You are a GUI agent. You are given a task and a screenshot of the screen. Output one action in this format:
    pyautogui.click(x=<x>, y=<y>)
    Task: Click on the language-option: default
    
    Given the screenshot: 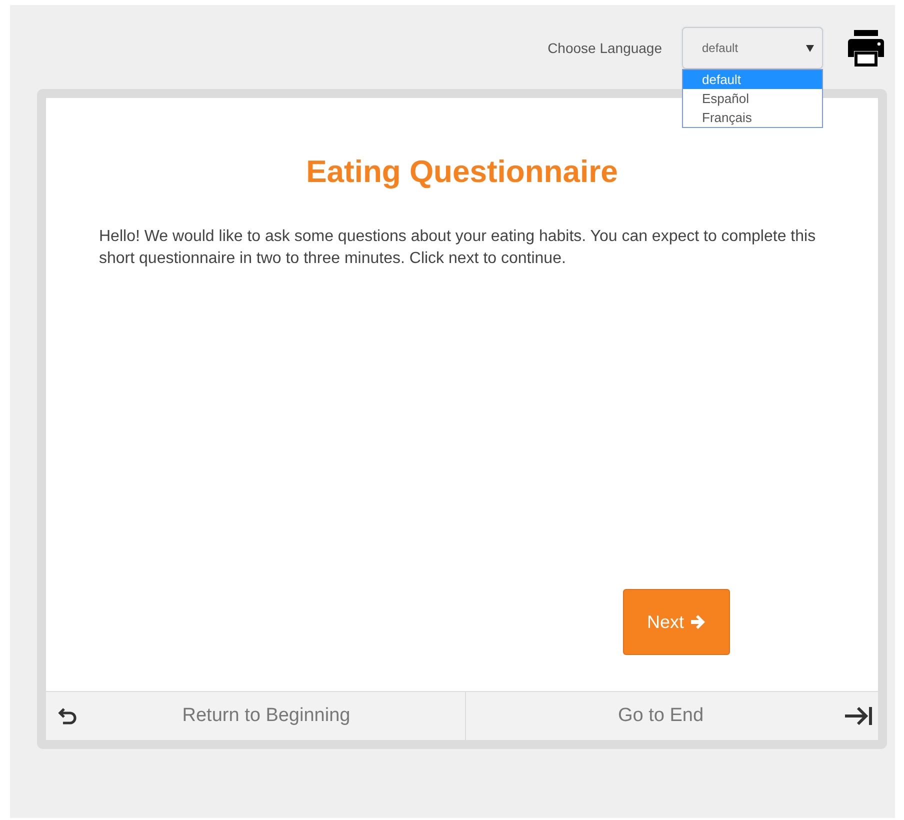 What is the action you would take?
    pyautogui.click(x=752, y=79)
    